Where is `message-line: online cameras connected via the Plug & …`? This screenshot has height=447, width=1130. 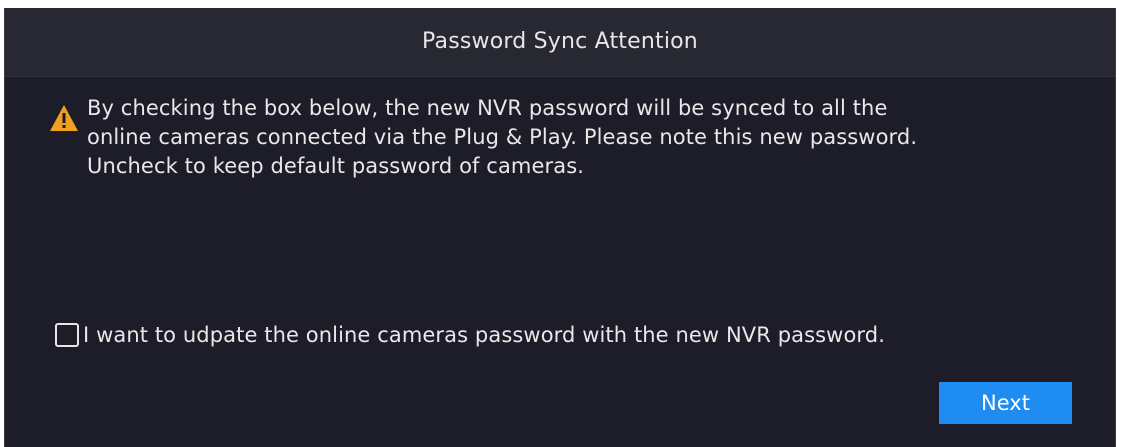
message-line: online cameras connected via the Plug & … is located at coordinates (502, 137).